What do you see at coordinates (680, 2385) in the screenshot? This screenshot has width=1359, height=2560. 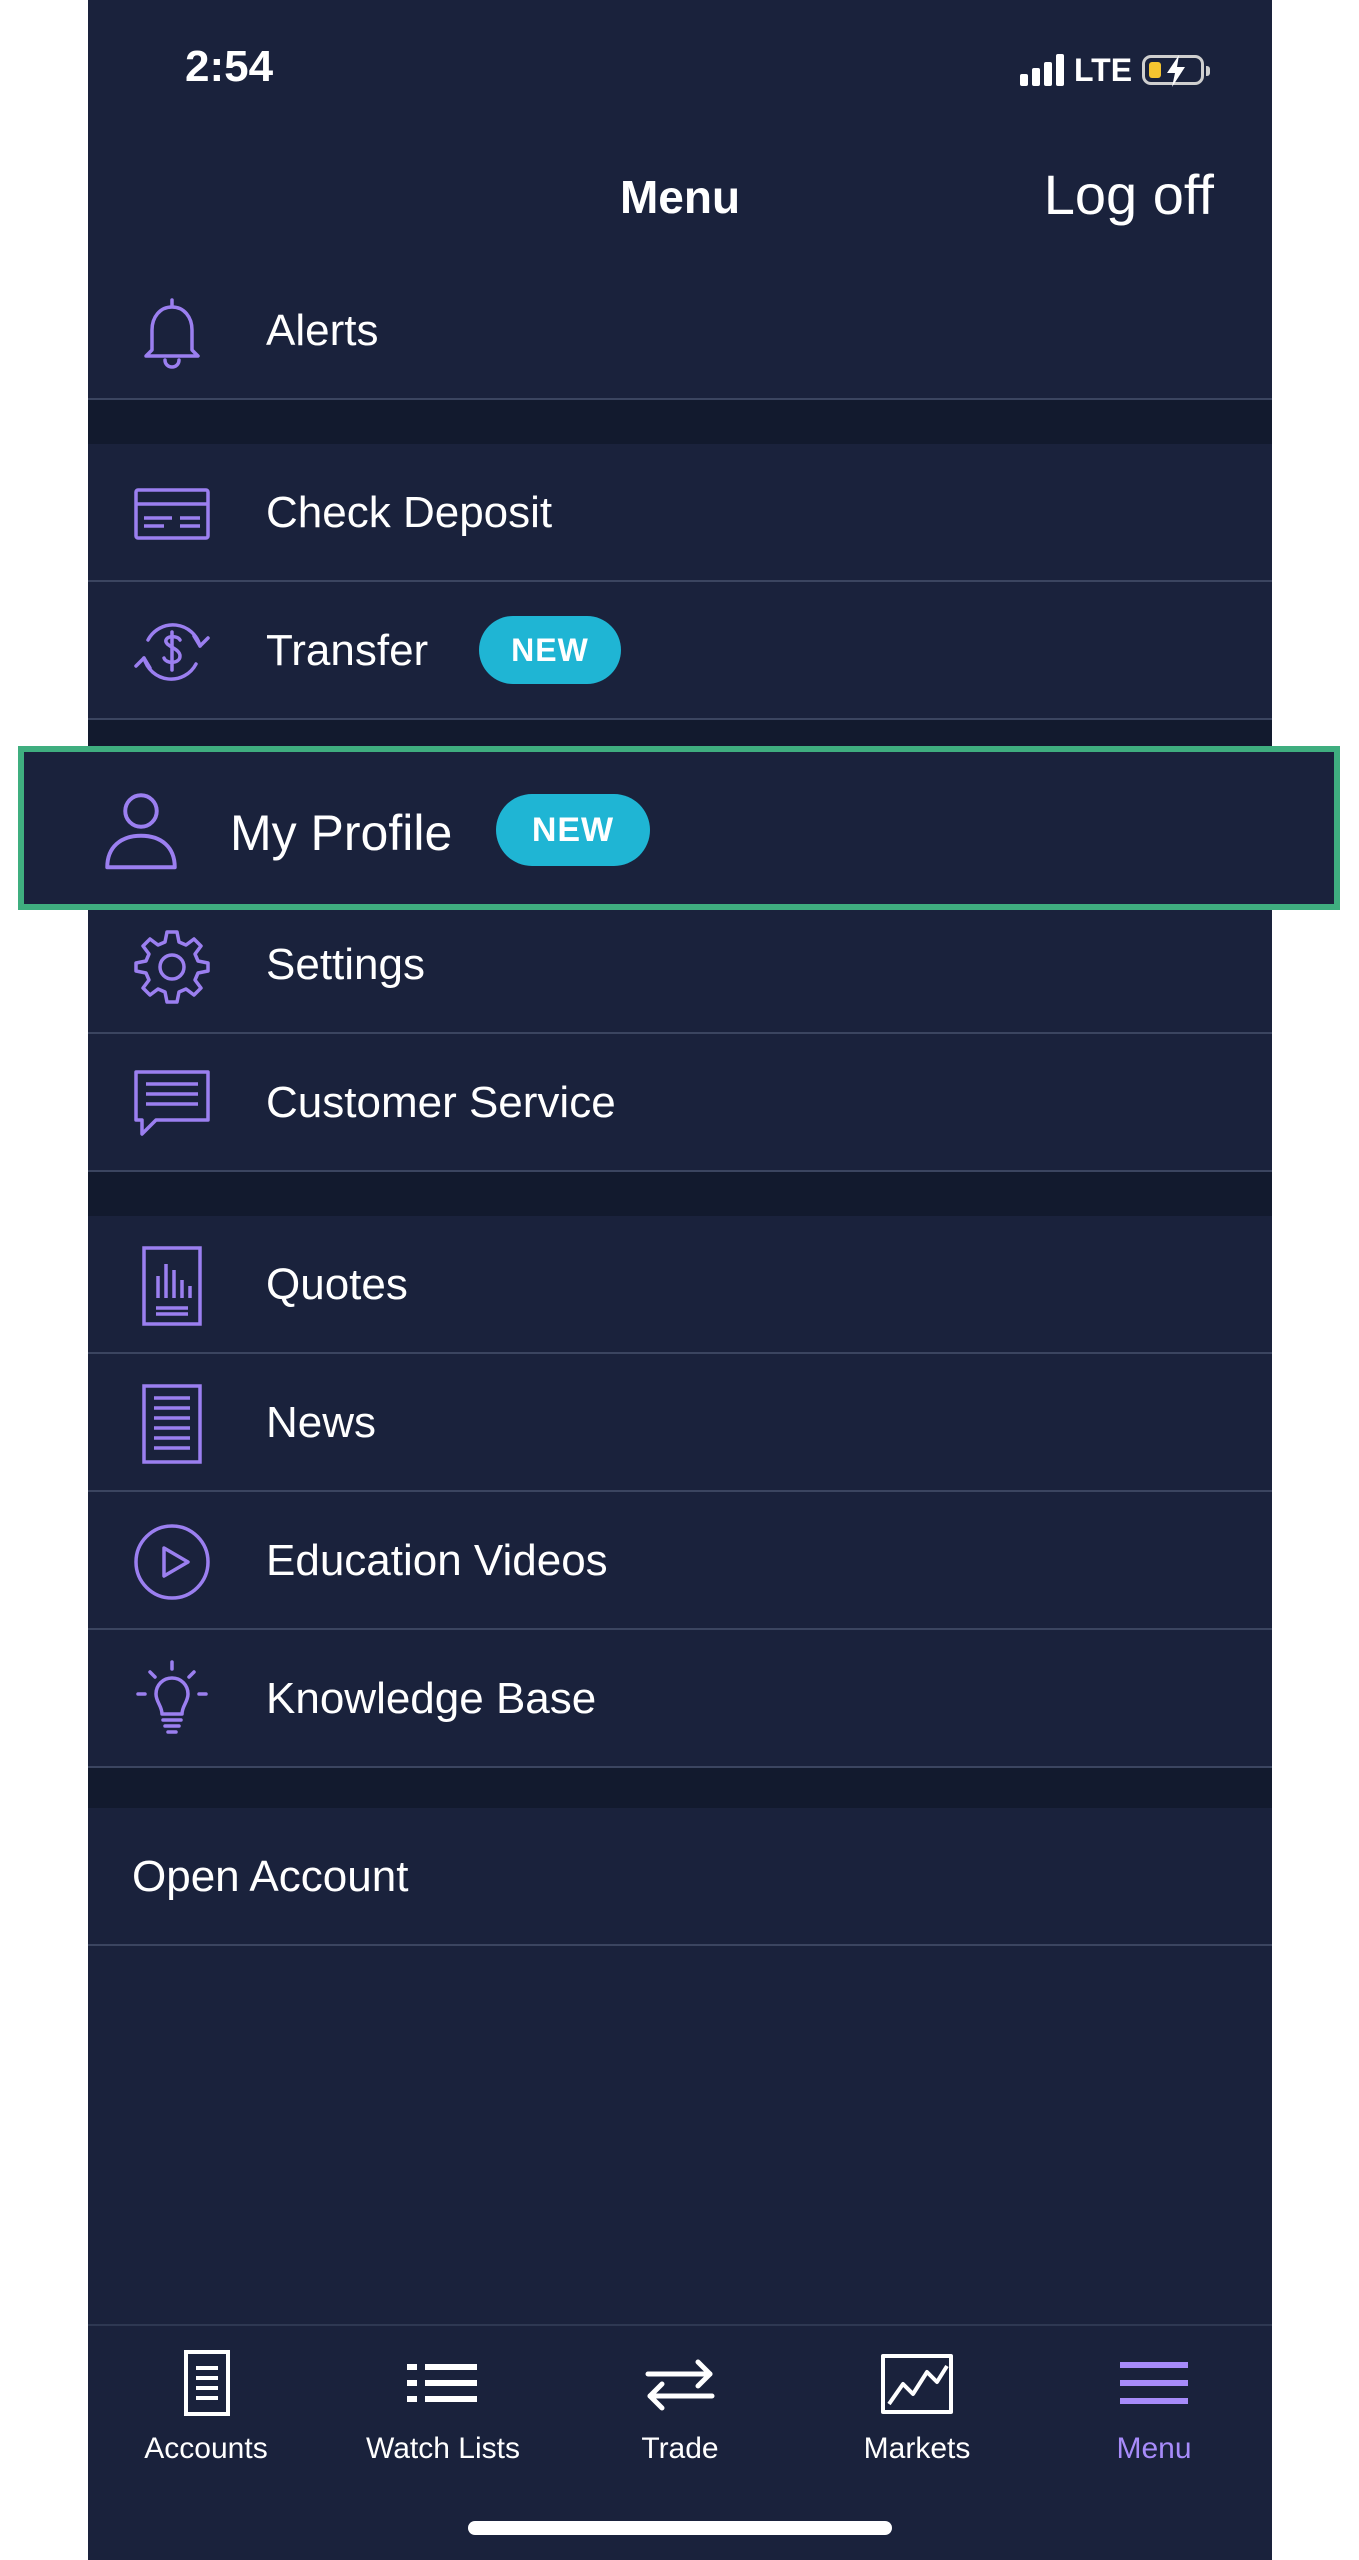 I see `swap-arrows-icon` at bounding box center [680, 2385].